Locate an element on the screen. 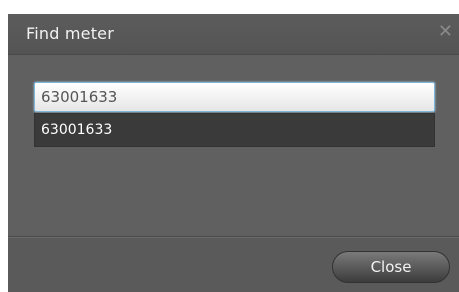  close-button: Close is located at coordinates (391, 267).